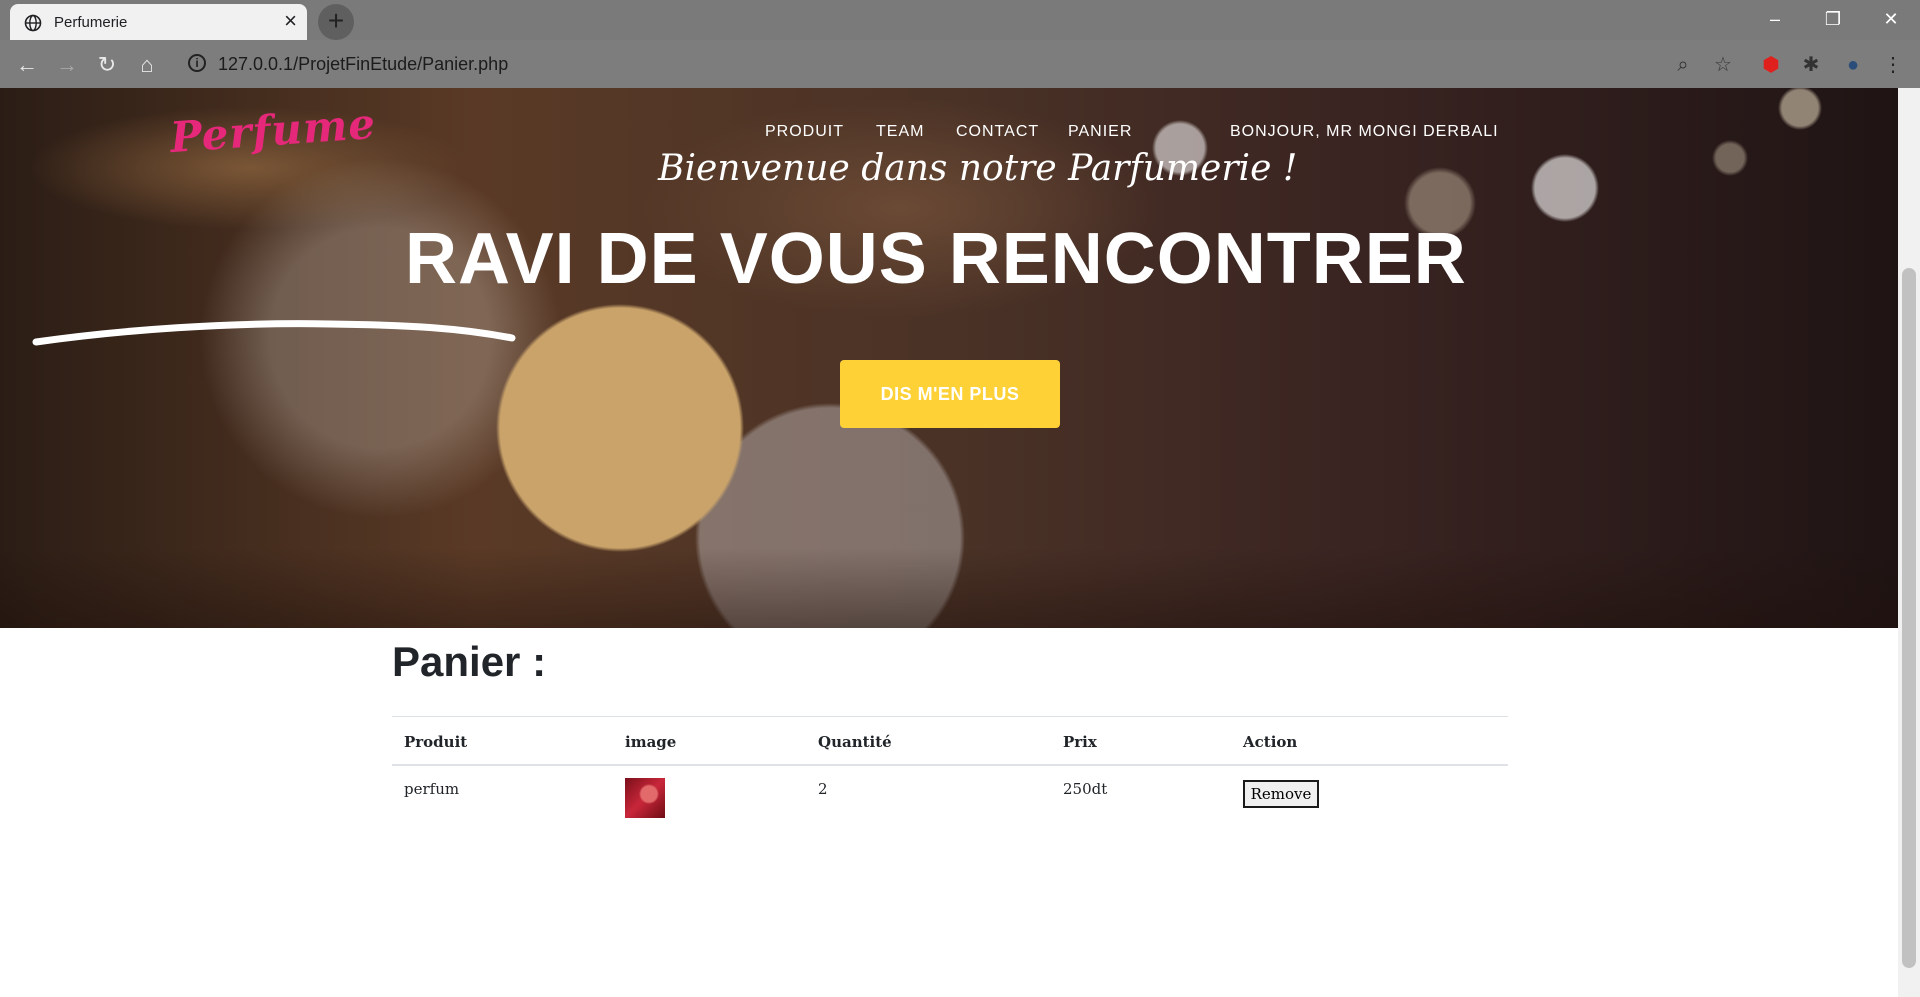  What do you see at coordinates (804, 132) in the screenshot?
I see `nav-produit: PRODUIT` at bounding box center [804, 132].